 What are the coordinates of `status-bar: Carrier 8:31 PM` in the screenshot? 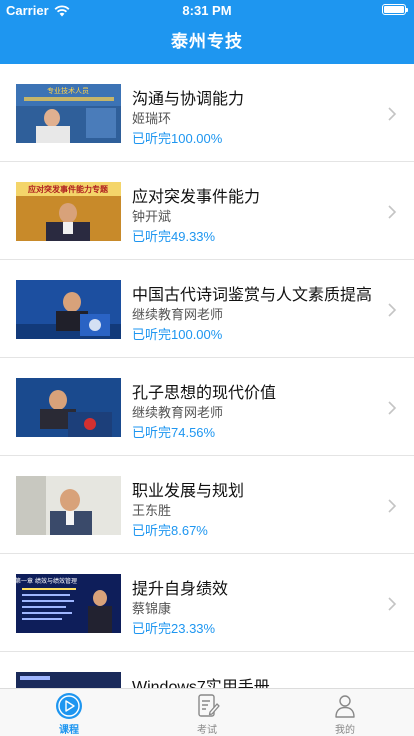 It's located at (207, 10).